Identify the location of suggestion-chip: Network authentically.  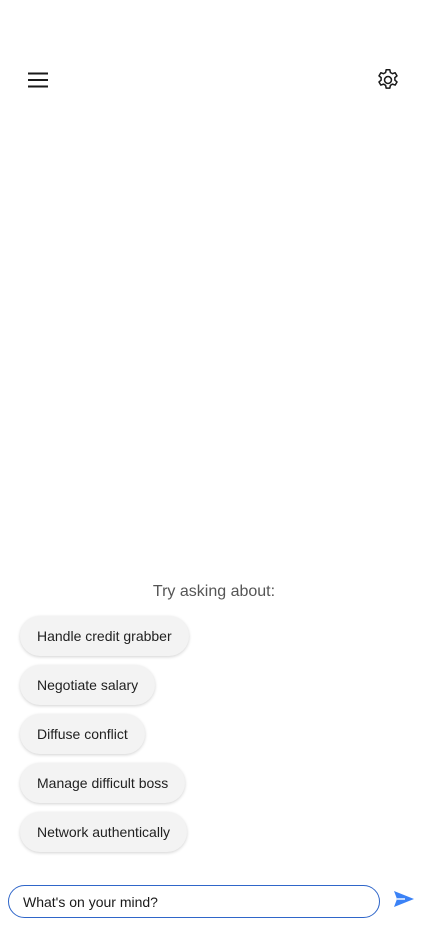
(104, 832).